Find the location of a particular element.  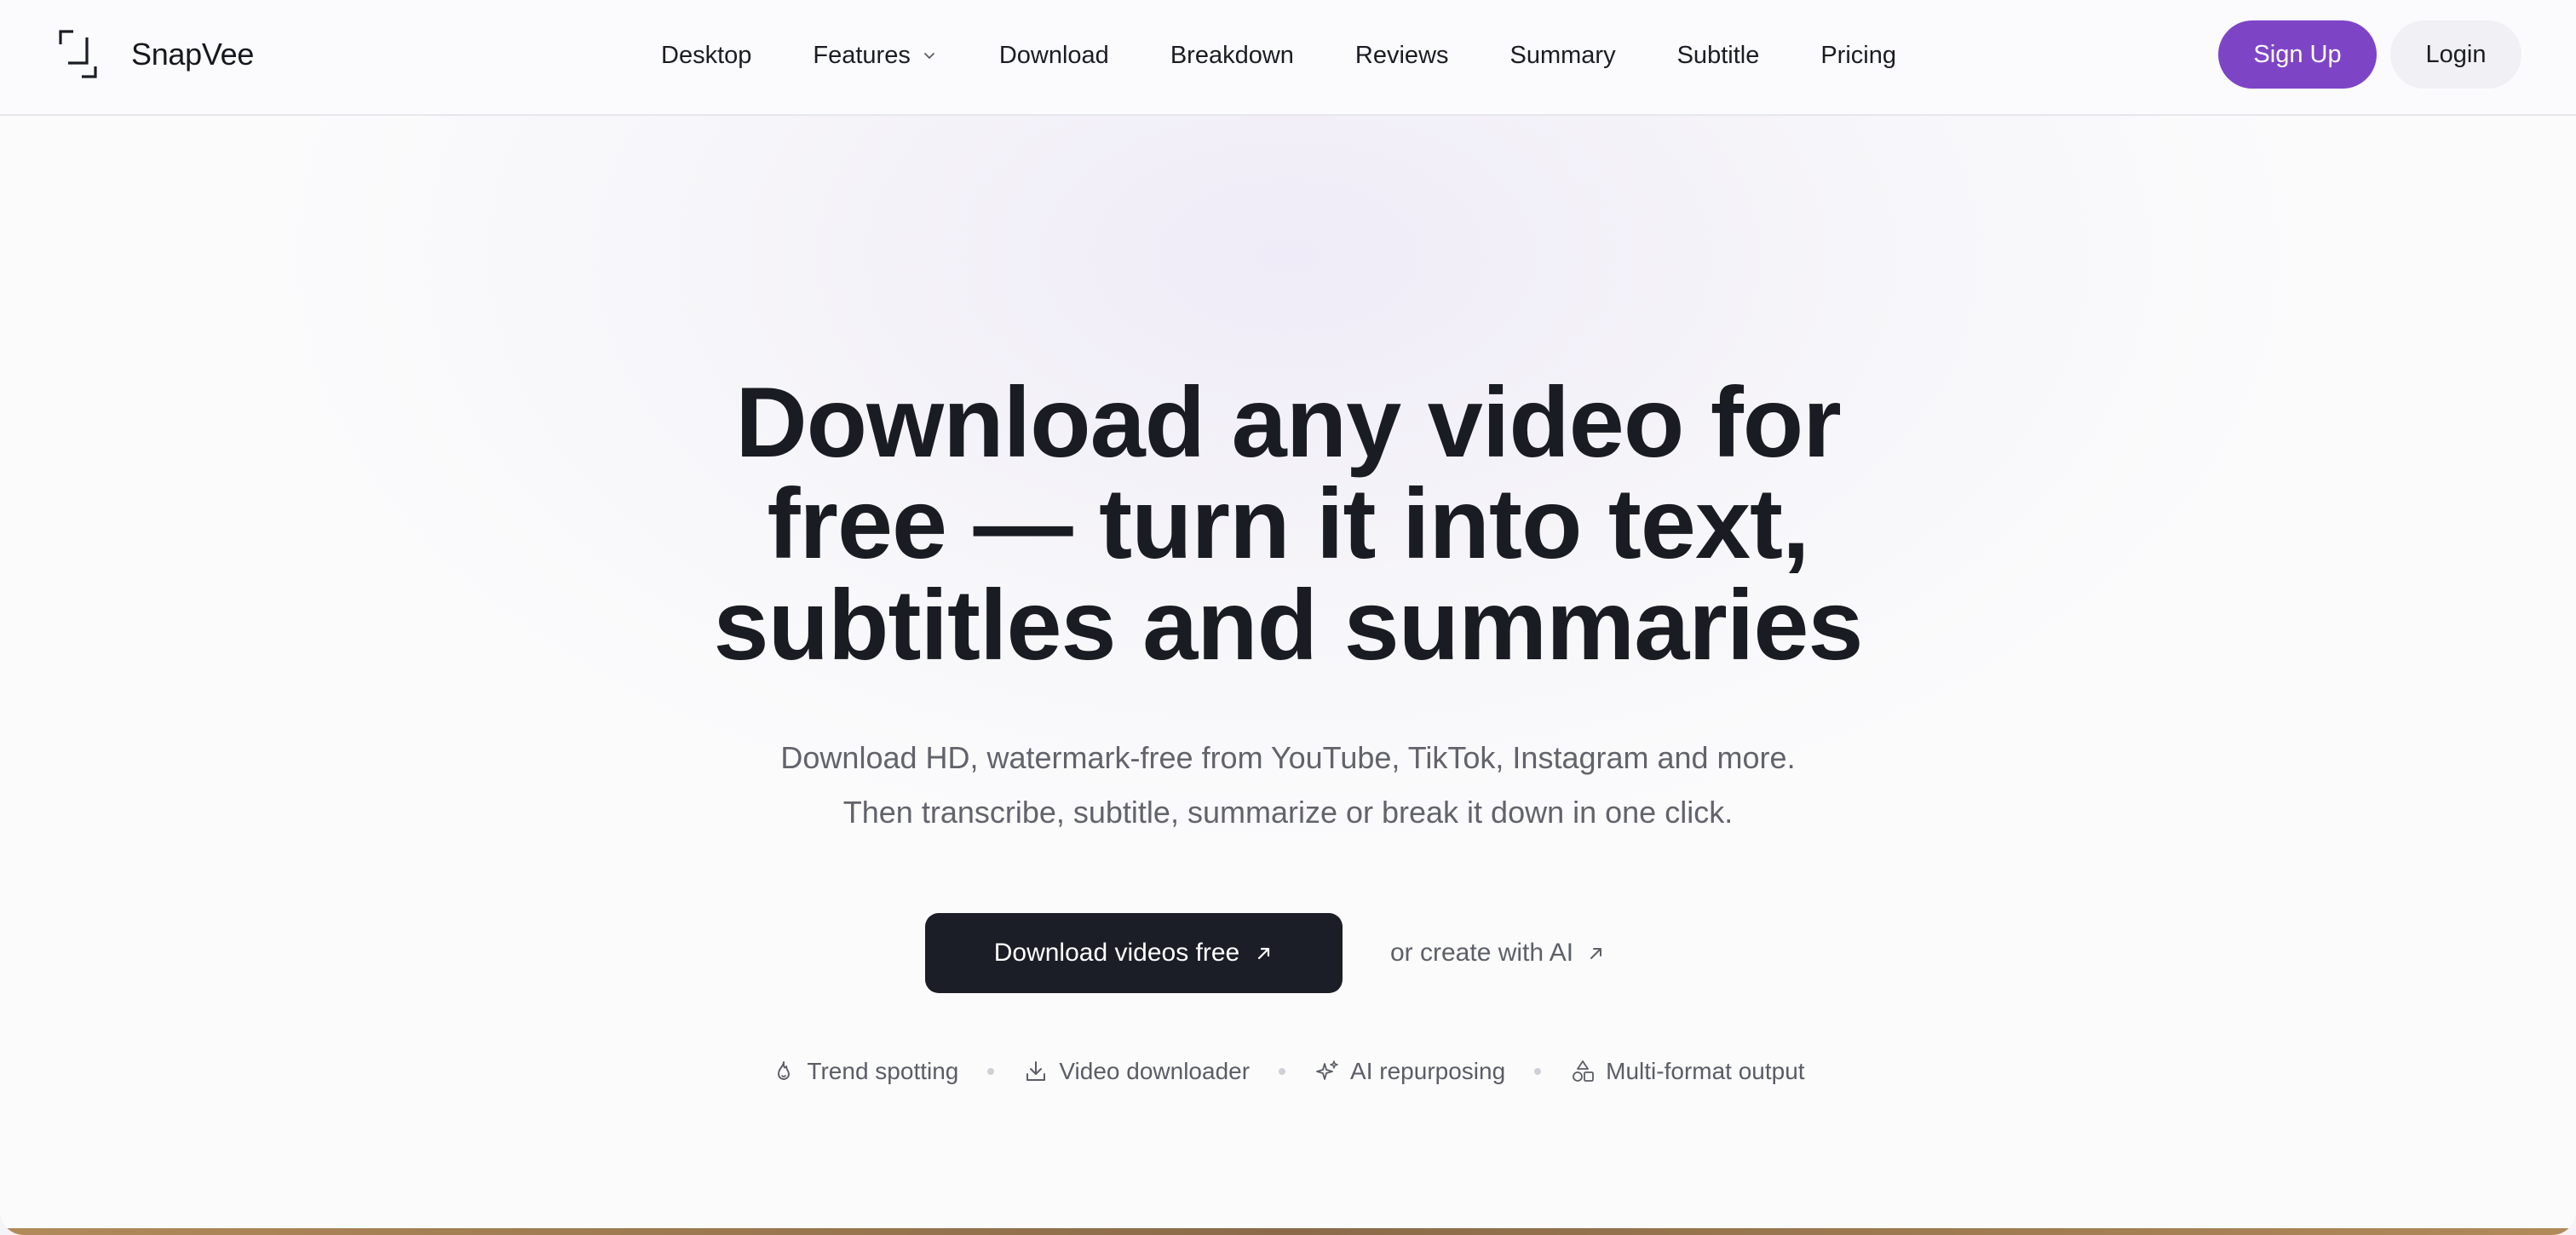

nav-link-label: Reviews is located at coordinates (1402, 55).